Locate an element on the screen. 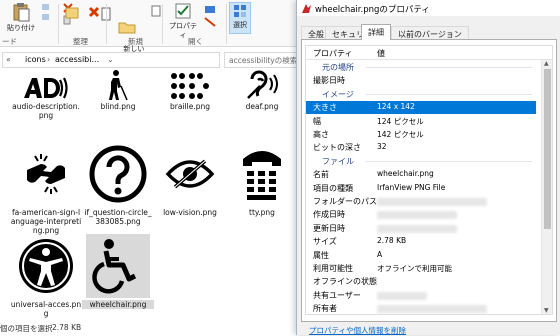 The height and width of the screenshot is (336, 560). property-key: 幅 is located at coordinates (317, 121).